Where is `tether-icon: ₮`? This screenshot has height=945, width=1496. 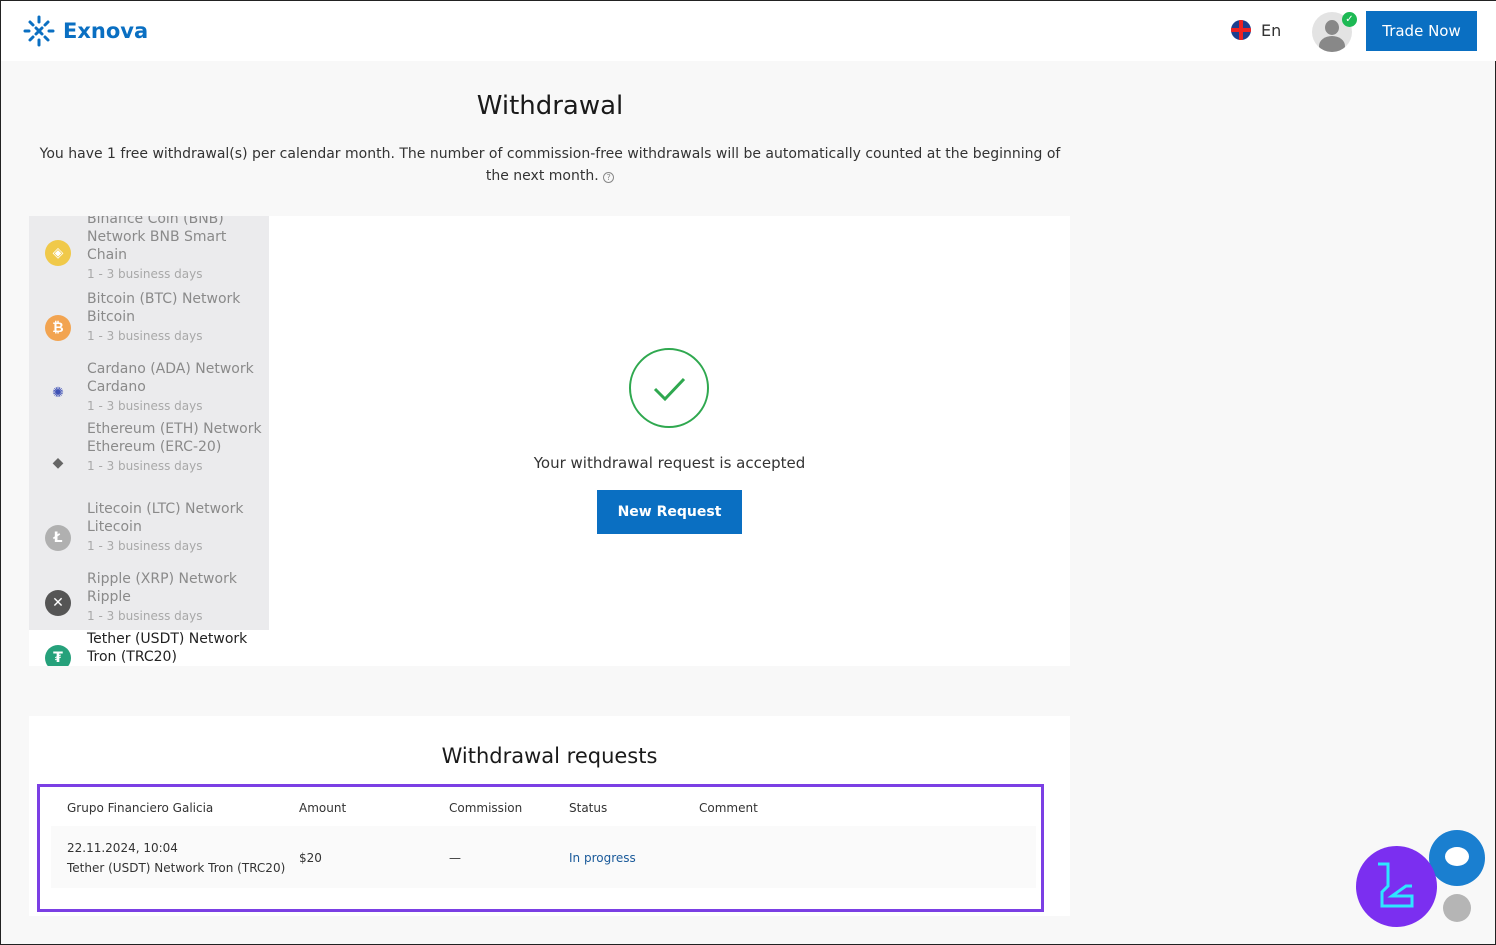
tether-icon: ₮ is located at coordinates (58, 655).